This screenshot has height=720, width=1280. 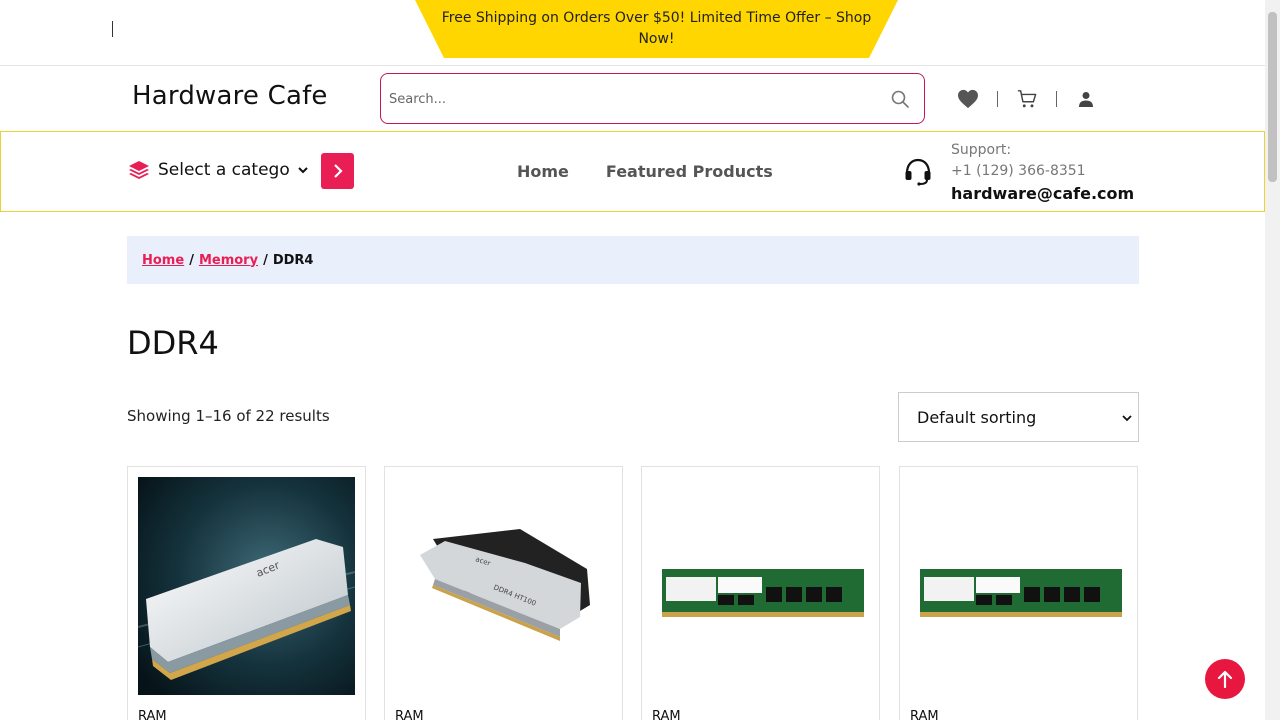 I want to click on chevron-right-icon, so click(x=338, y=171).